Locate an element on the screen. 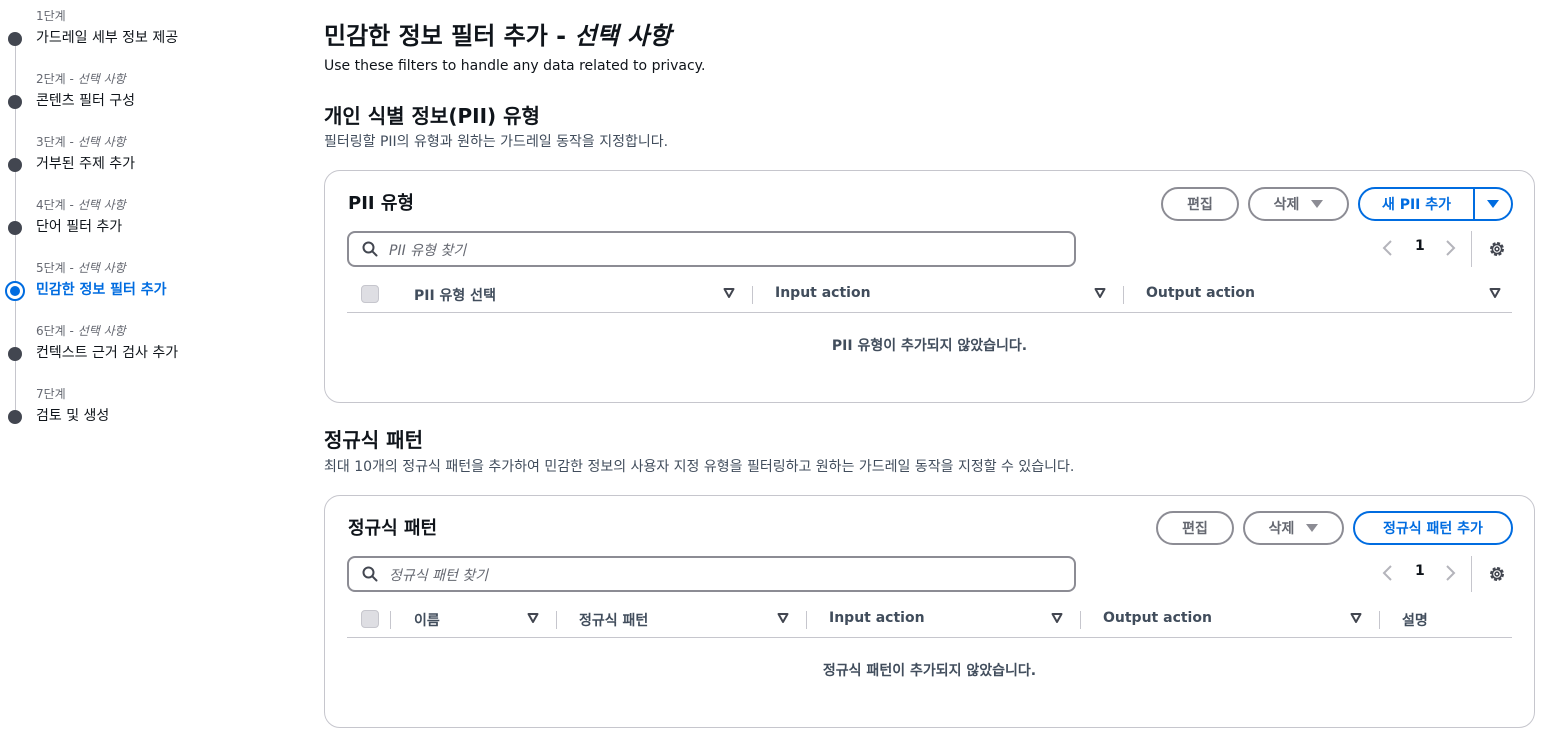 Image resolution: width=1542 pixels, height=735 pixels. step-title: 컨텍스트 근거 검사 추가 is located at coordinates (107, 353).